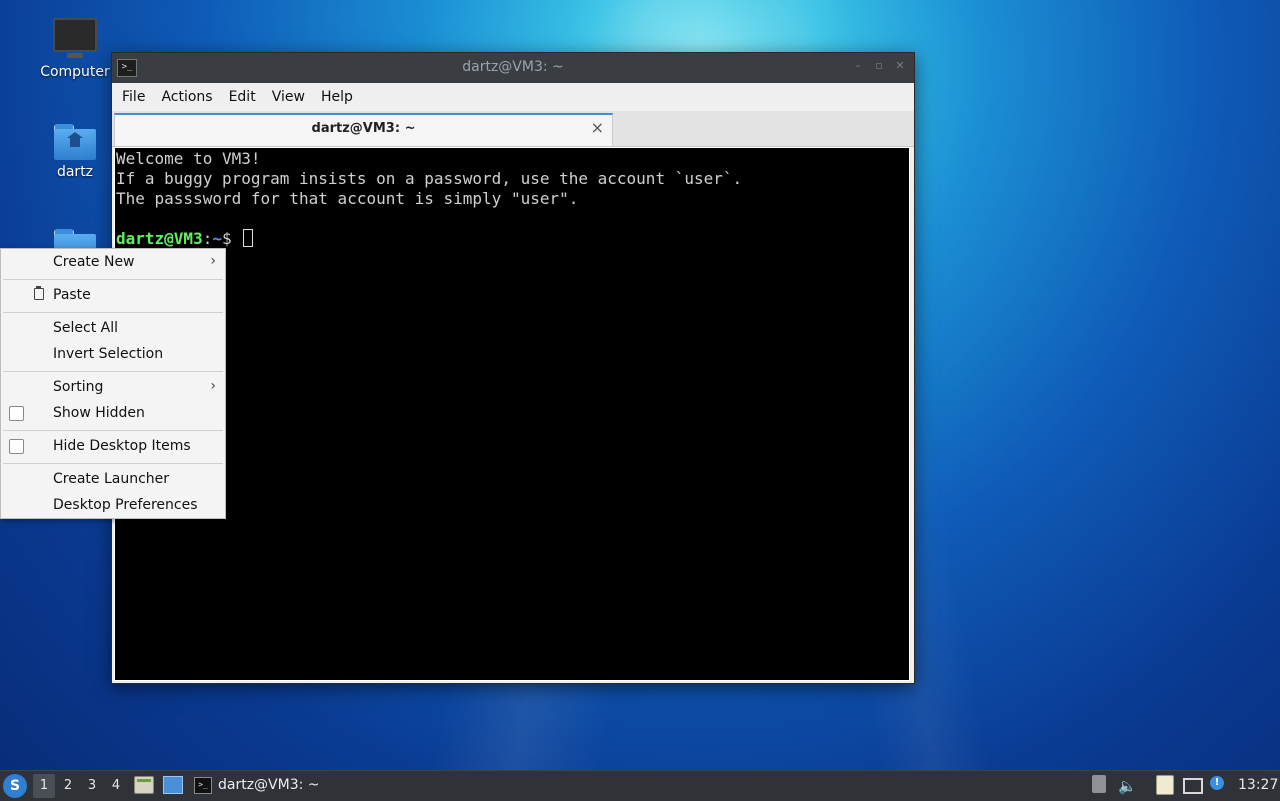  Describe the element at coordinates (39, 293) in the screenshot. I see `clipboard-icon` at that location.